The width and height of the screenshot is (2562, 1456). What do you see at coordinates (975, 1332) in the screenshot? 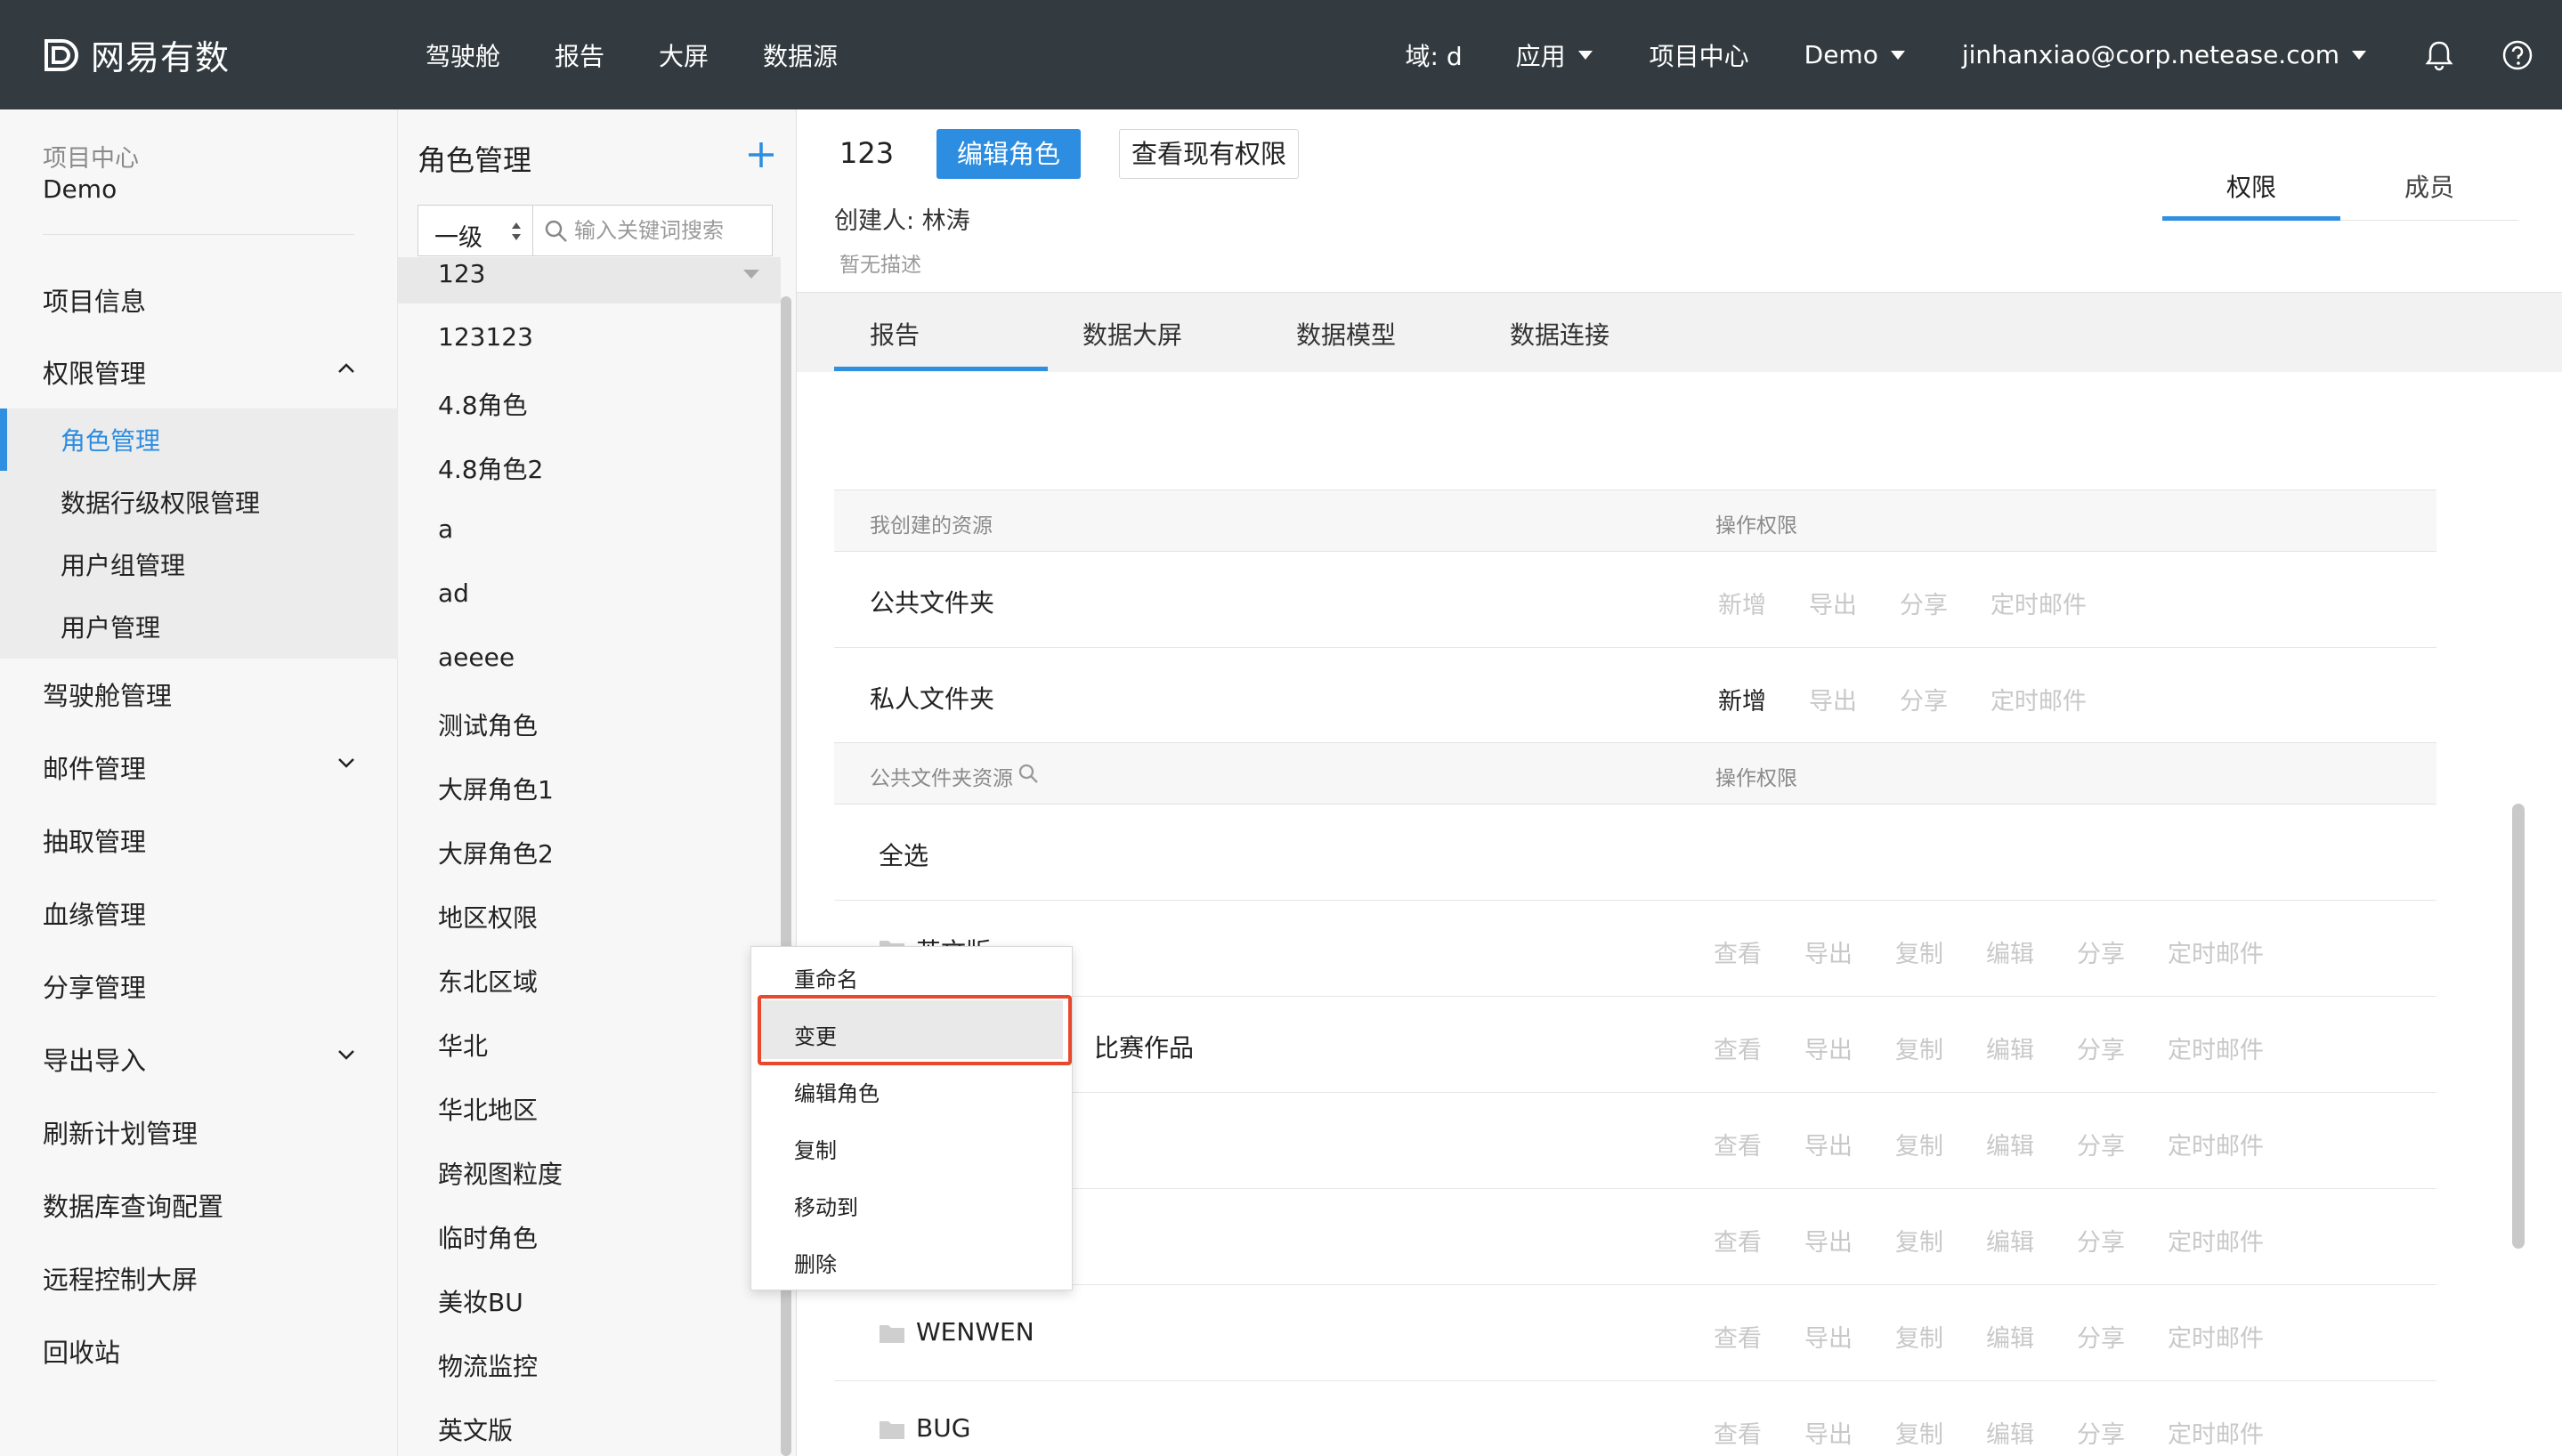
I see `resource-name: WENWEN` at bounding box center [975, 1332].